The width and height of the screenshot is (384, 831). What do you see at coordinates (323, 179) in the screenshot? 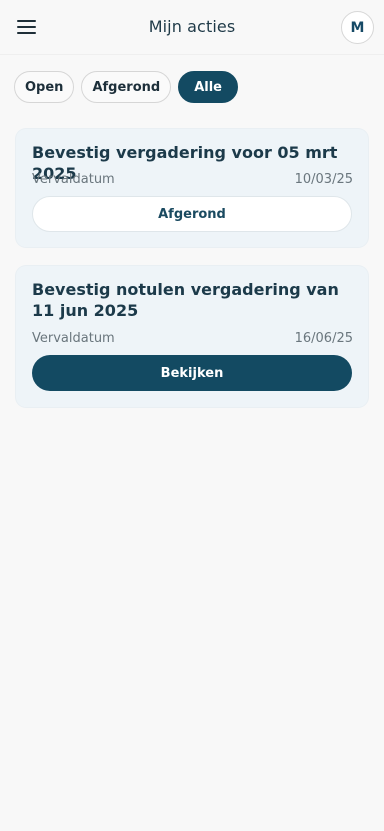
I see `due-date: 10/03/25` at bounding box center [323, 179].